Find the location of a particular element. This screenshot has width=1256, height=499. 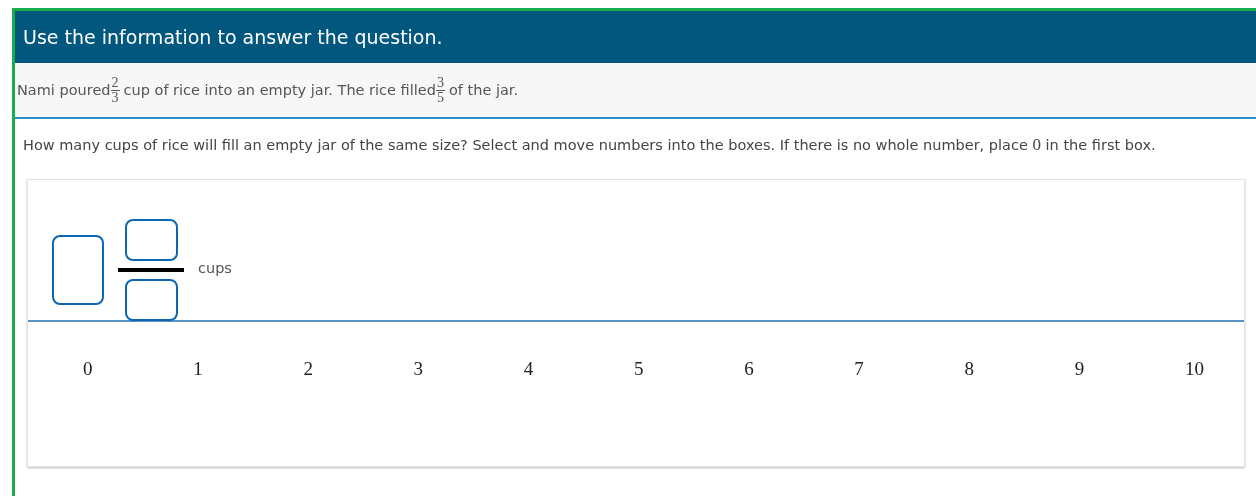

number-tile: 10 is located at coordinates (1194, 369).